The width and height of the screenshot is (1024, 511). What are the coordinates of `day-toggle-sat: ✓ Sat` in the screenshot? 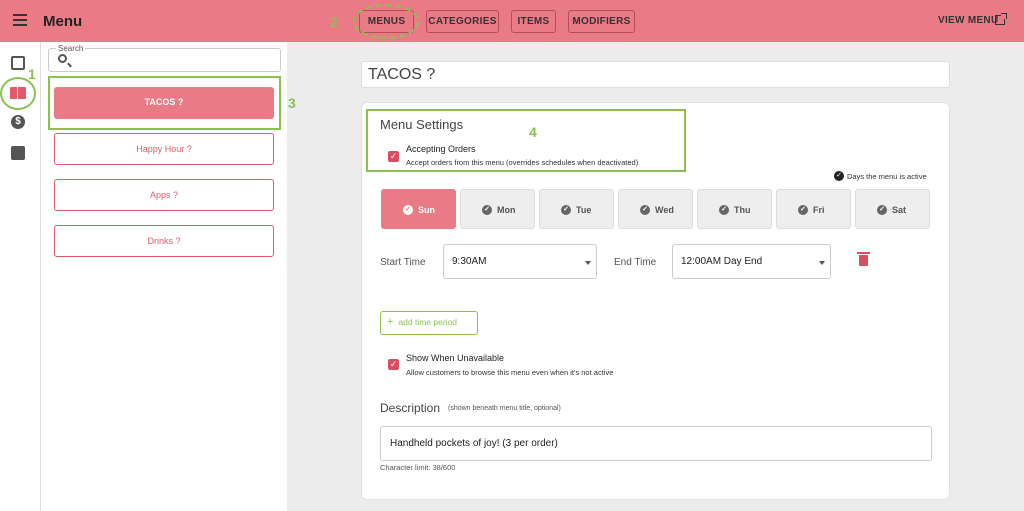 It's located at (892, 209).